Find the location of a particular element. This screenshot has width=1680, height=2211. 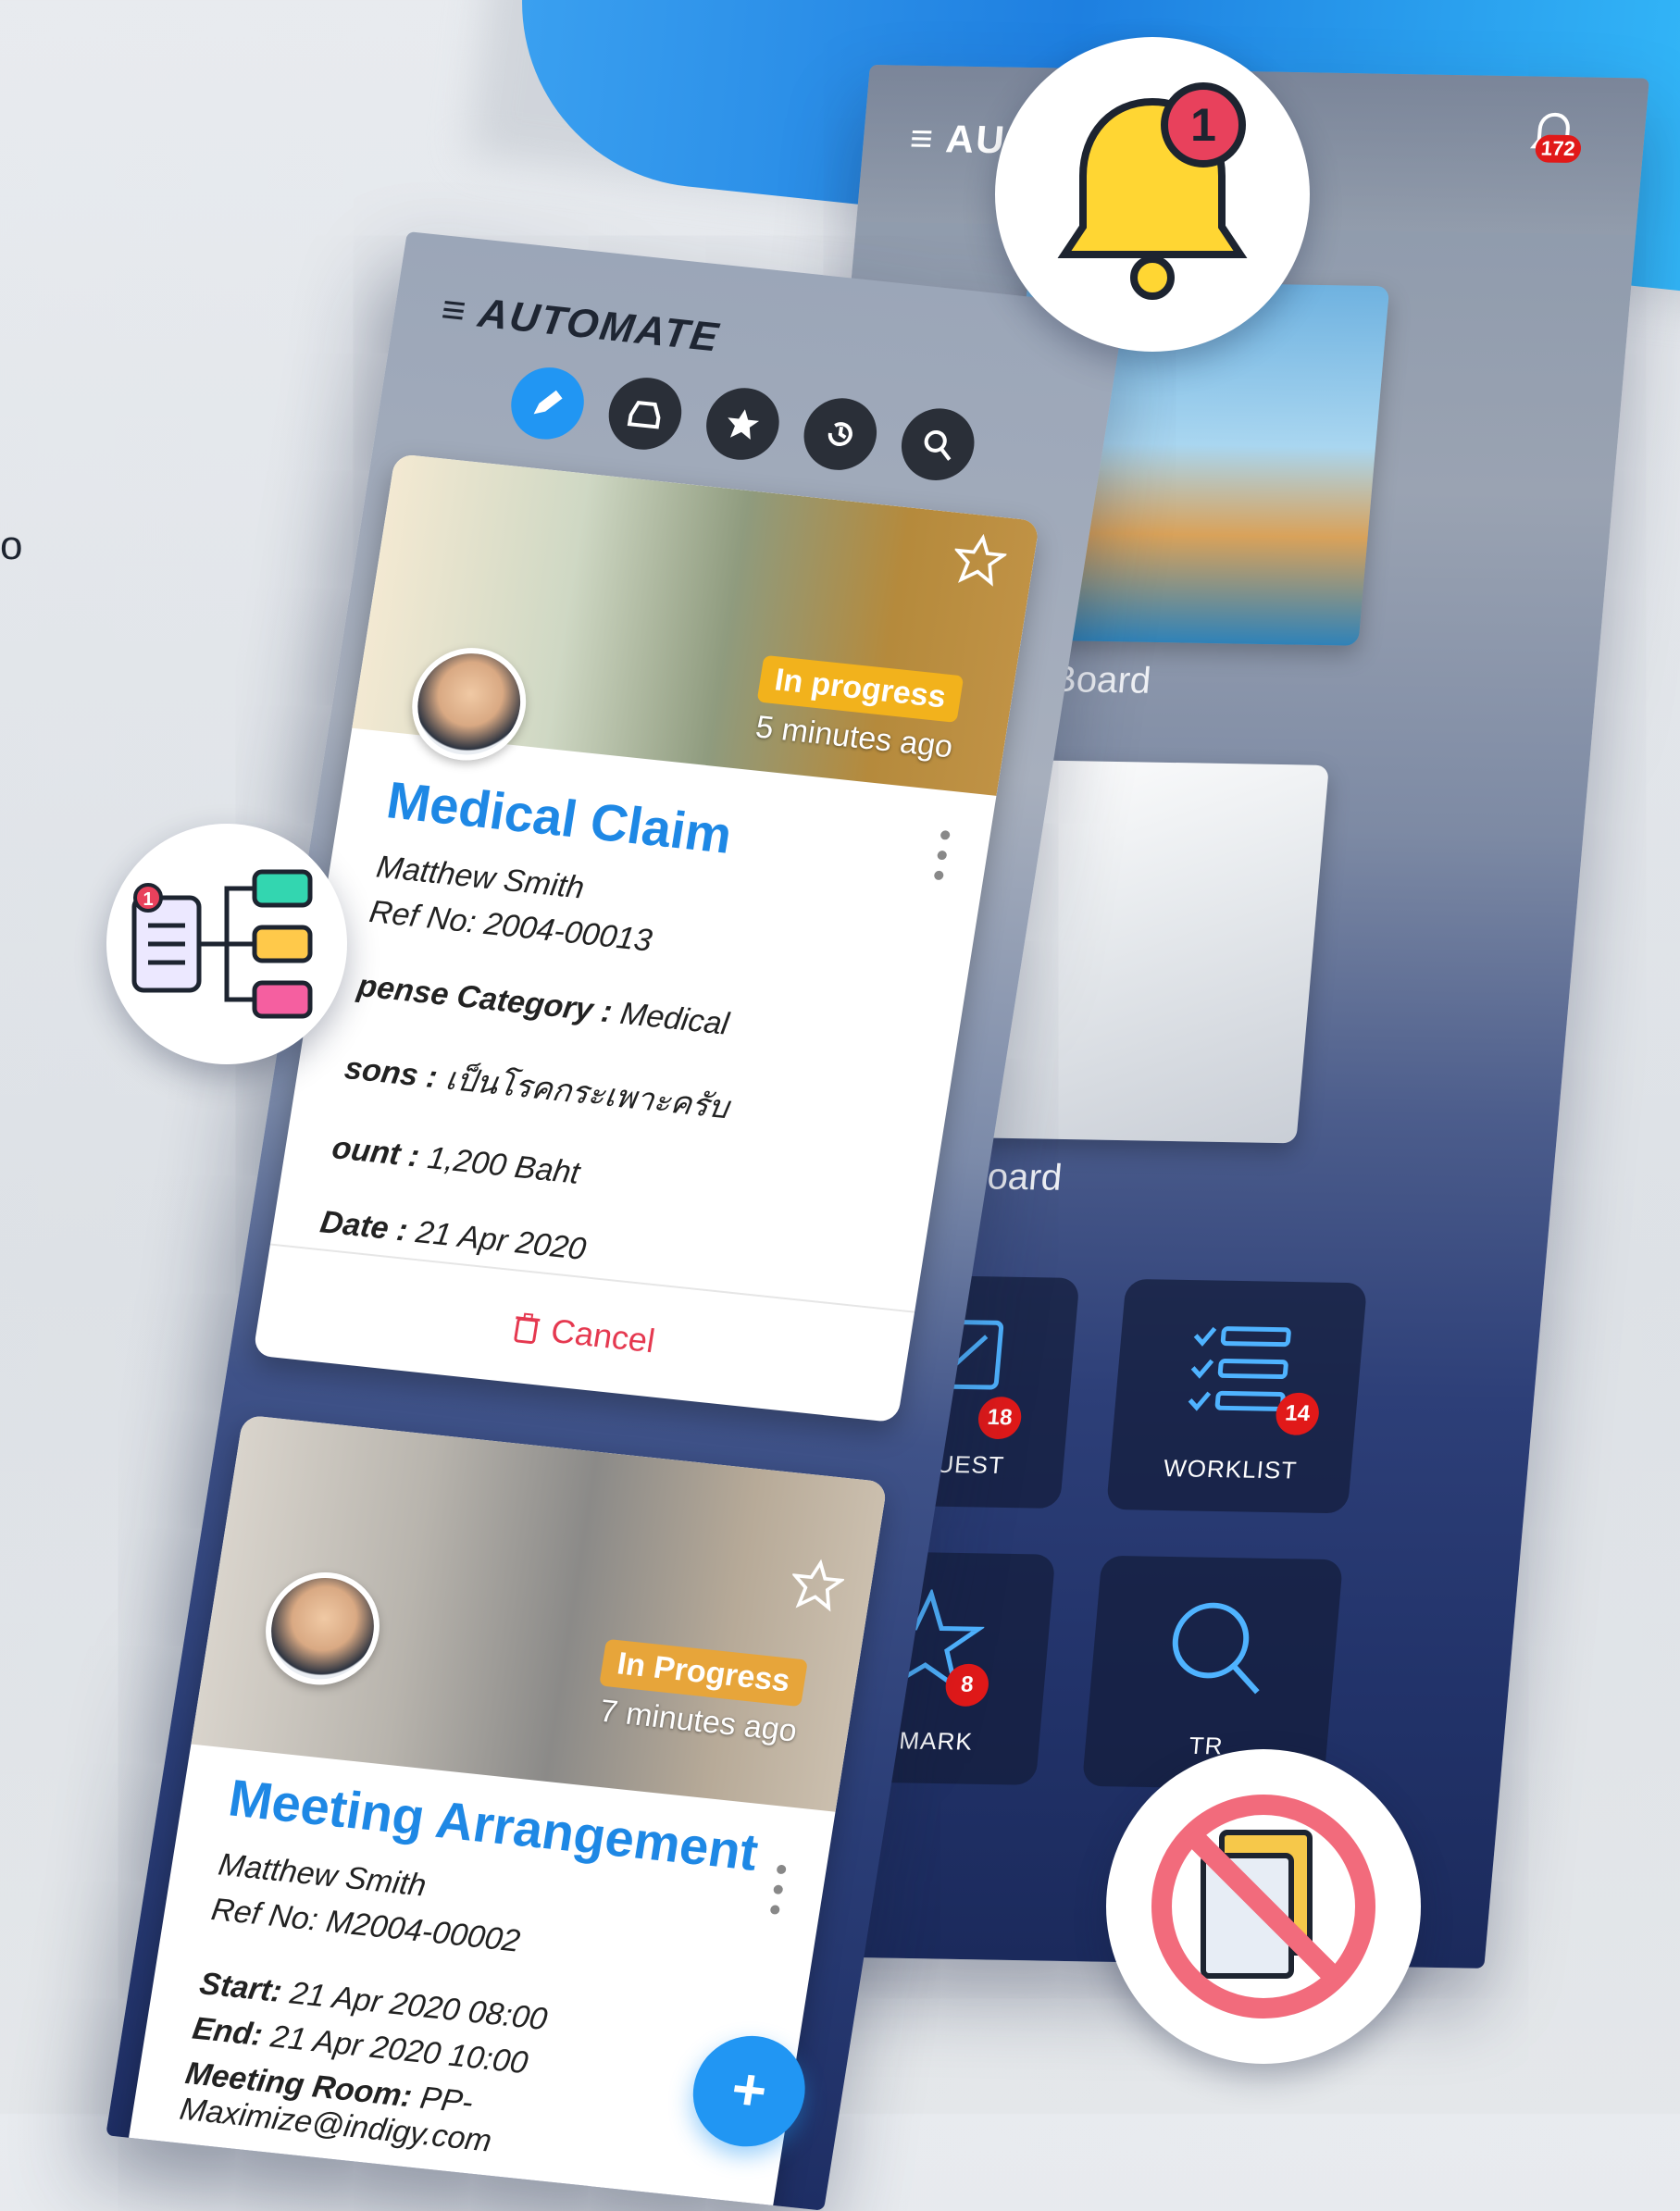

inbox-icon is located at coordinates (644, 415).